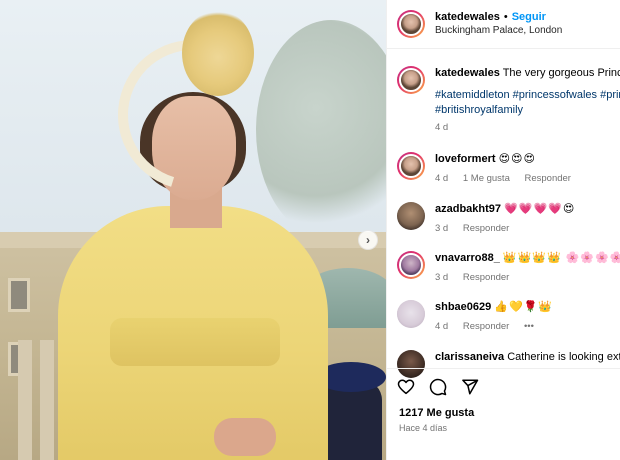  I want to click on comment-text: 💗💗💗💗😍, so click(540, 209).